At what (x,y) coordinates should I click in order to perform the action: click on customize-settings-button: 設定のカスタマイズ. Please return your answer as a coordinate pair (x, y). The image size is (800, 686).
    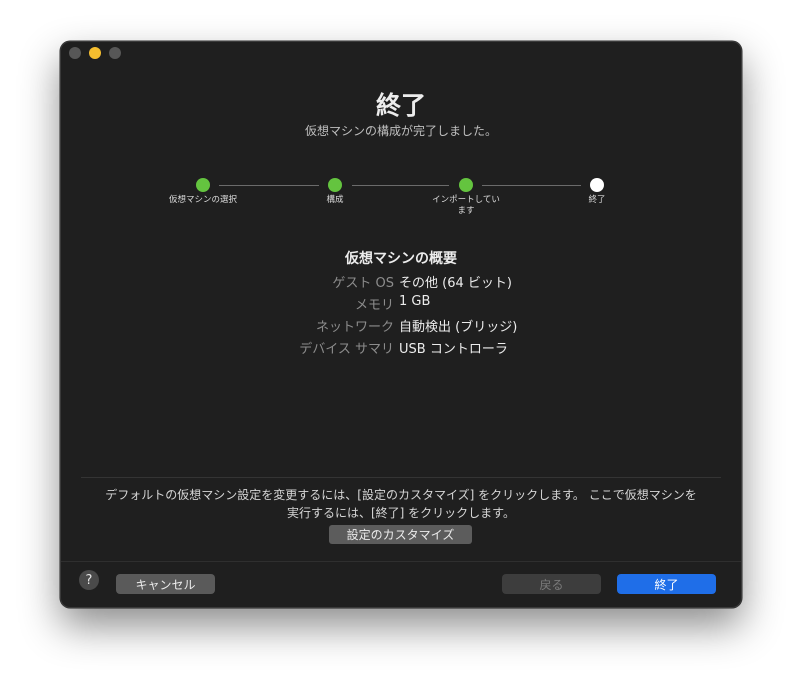
    Looking at the image, I should click on (400, 534).